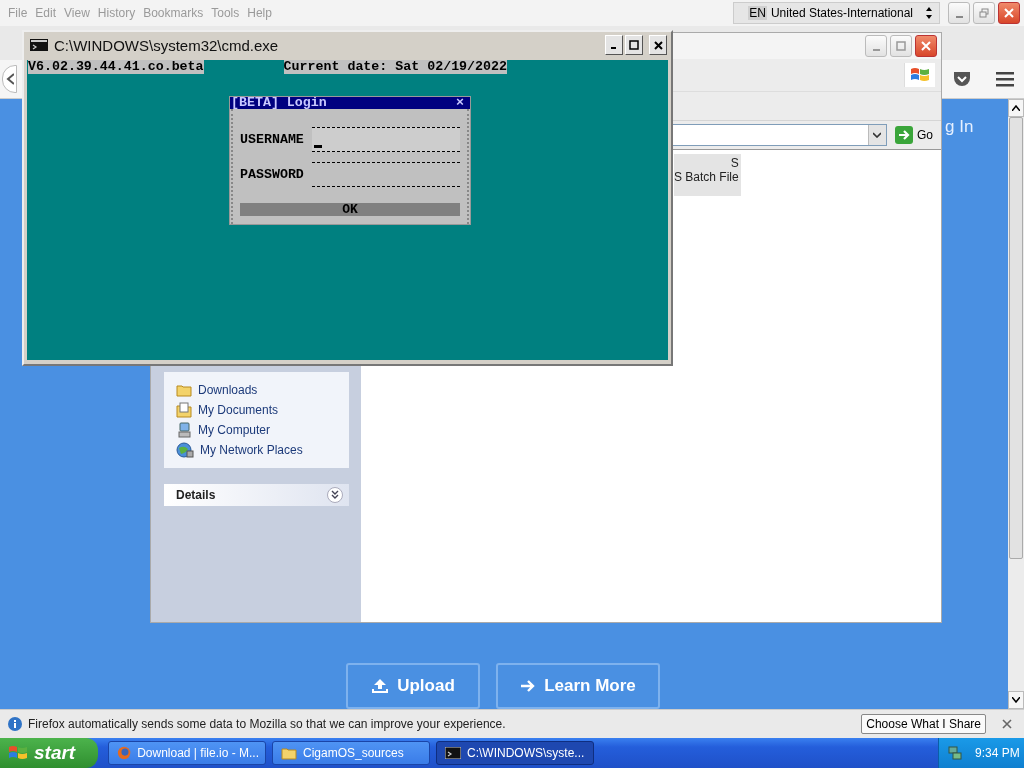 Image resolution: width=1024 pixels, height=768 pixels. What do you see at coordinates (1016, 404) in the screenshot?
I see `scrollbar` at bounding box center [1016, 404].